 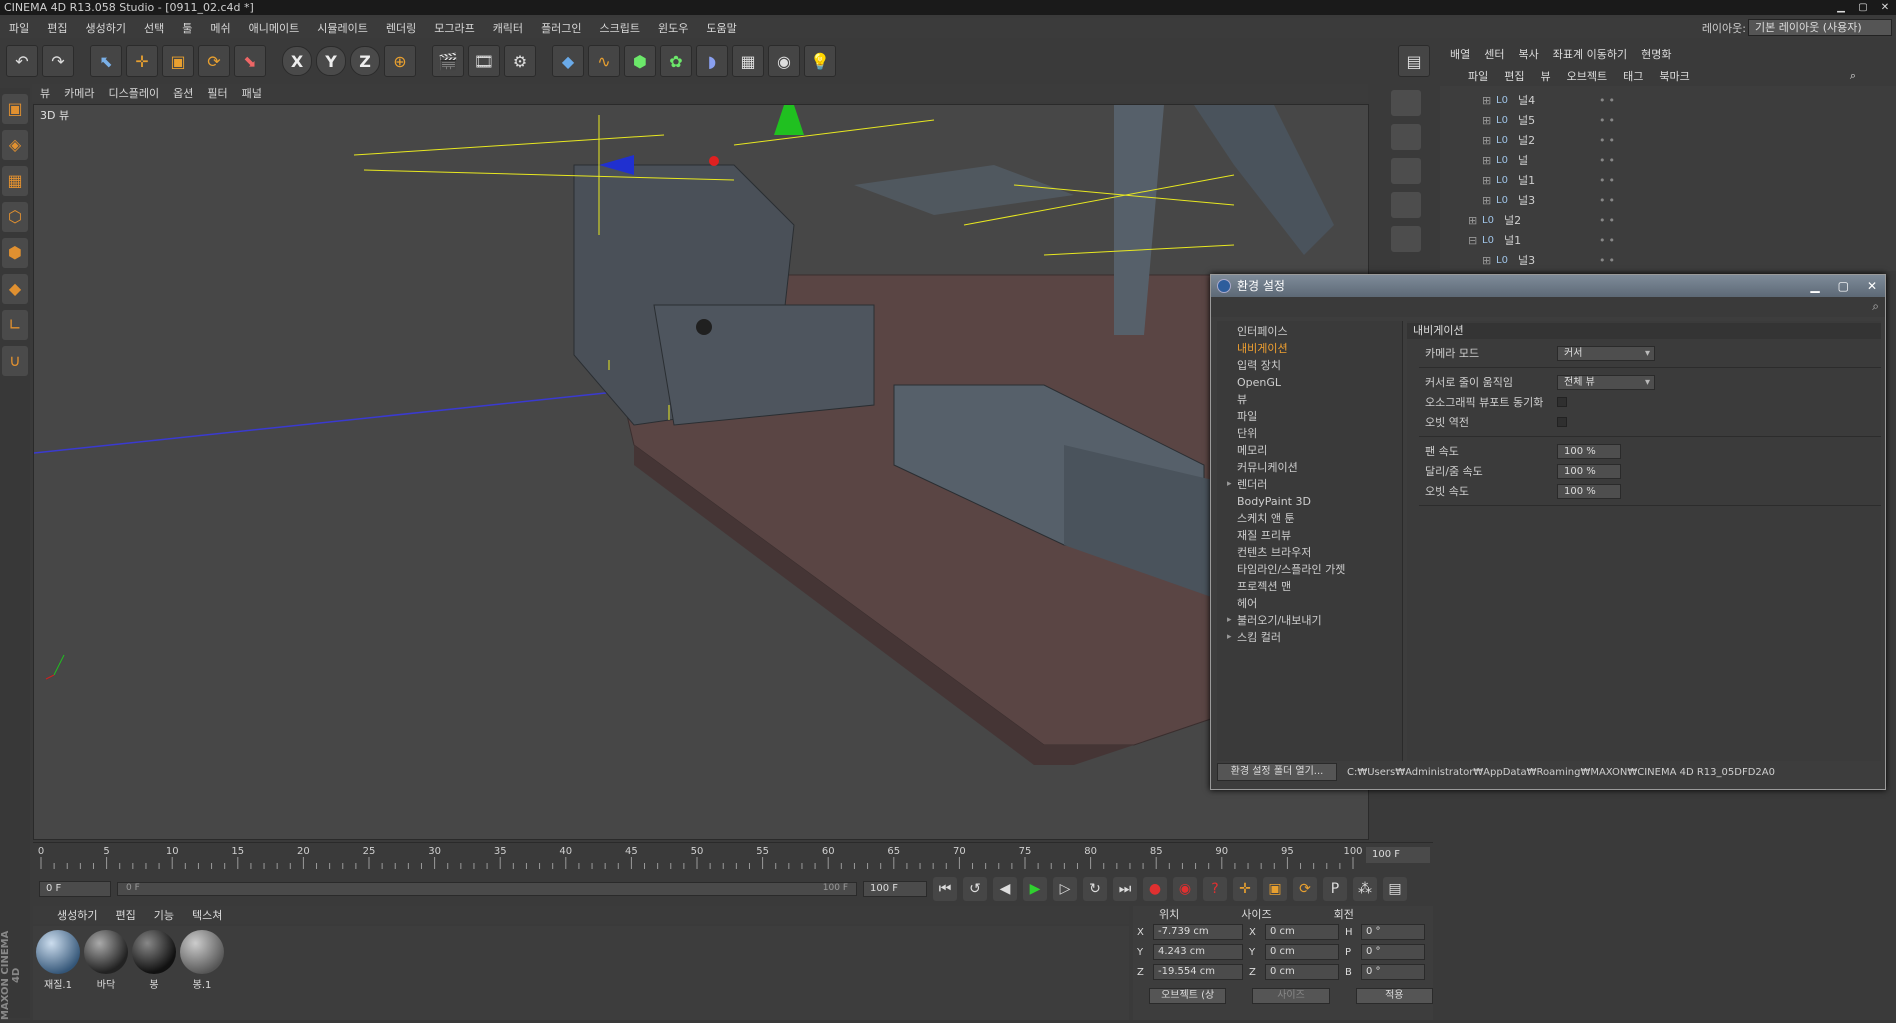 I want to click on category-material-preview: 재질 프리뷰, so click(x=1309, y=535).